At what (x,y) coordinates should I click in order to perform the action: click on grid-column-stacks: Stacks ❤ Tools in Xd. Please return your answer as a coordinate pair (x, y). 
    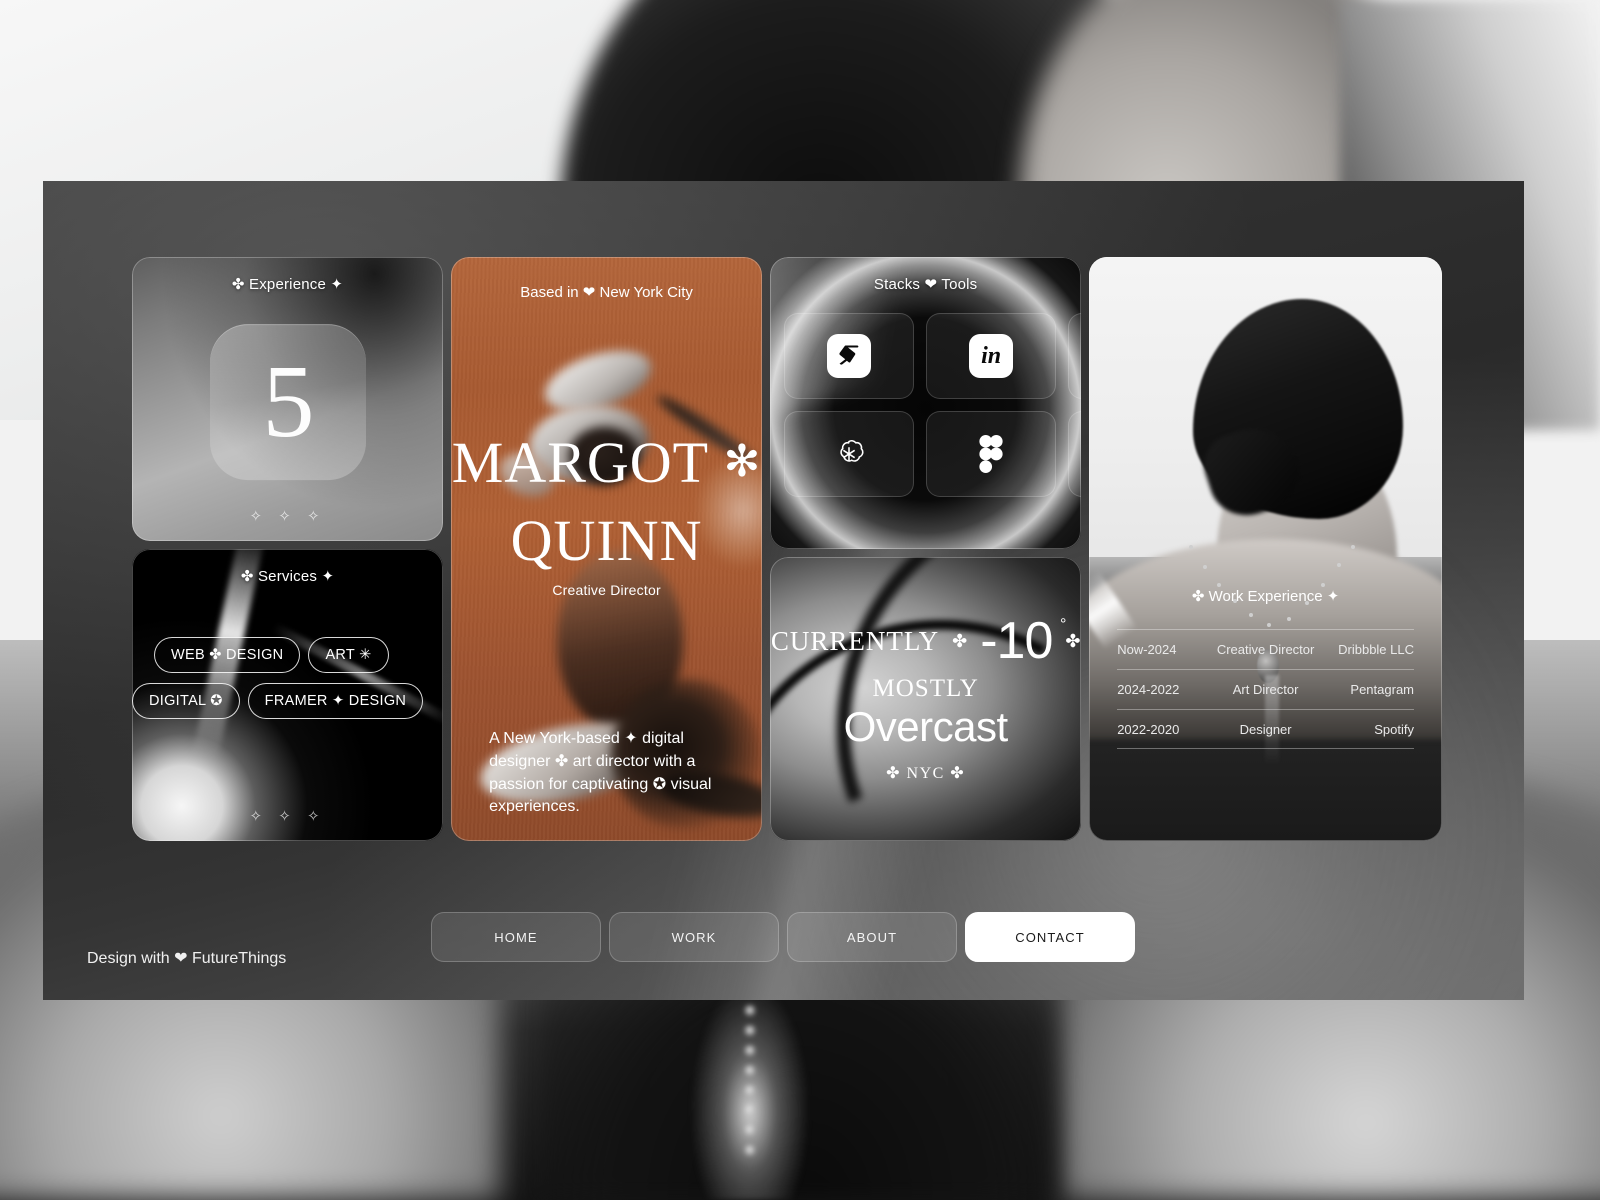
    Looking at the image, I should click on (926, 549).